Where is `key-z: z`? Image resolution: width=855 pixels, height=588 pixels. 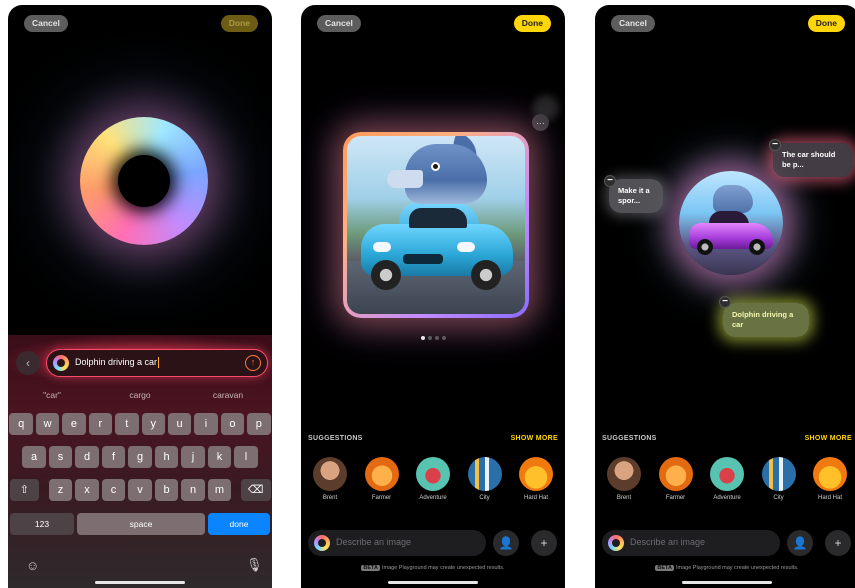 key-z: z is located at coordinates (60, 490).